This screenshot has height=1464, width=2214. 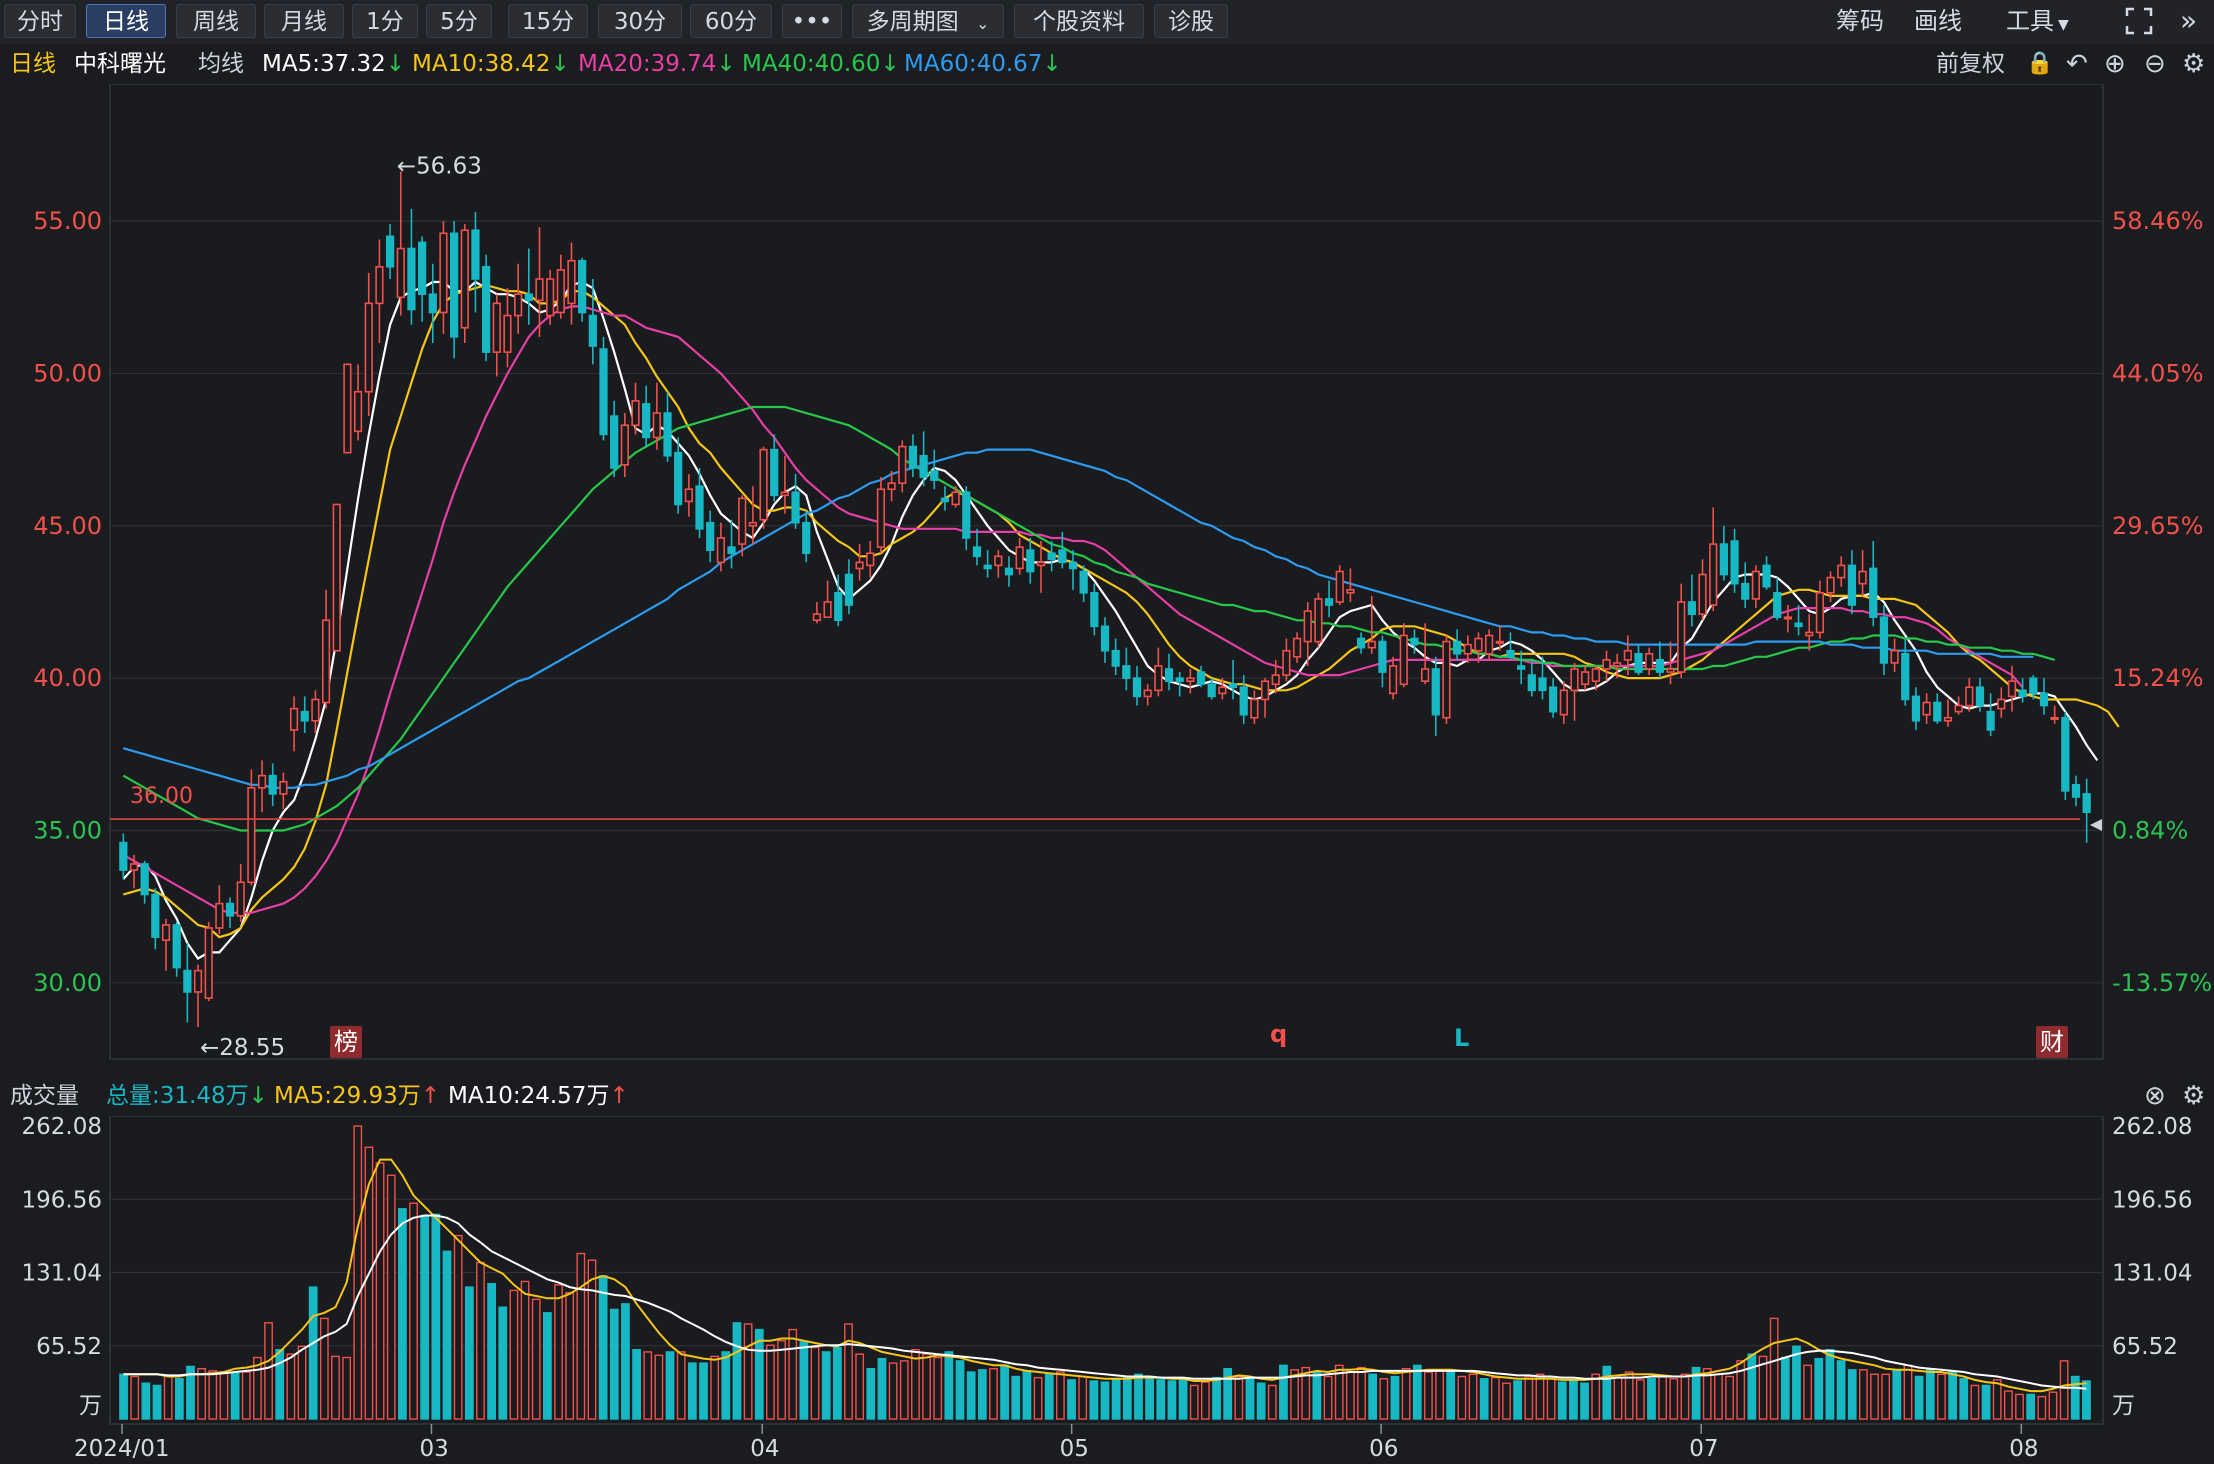 What do you see at coordinates (2115, 64) in the screenshot?
I see `zoom-in-icon: ⊕` at bounding box center [2115, 64].